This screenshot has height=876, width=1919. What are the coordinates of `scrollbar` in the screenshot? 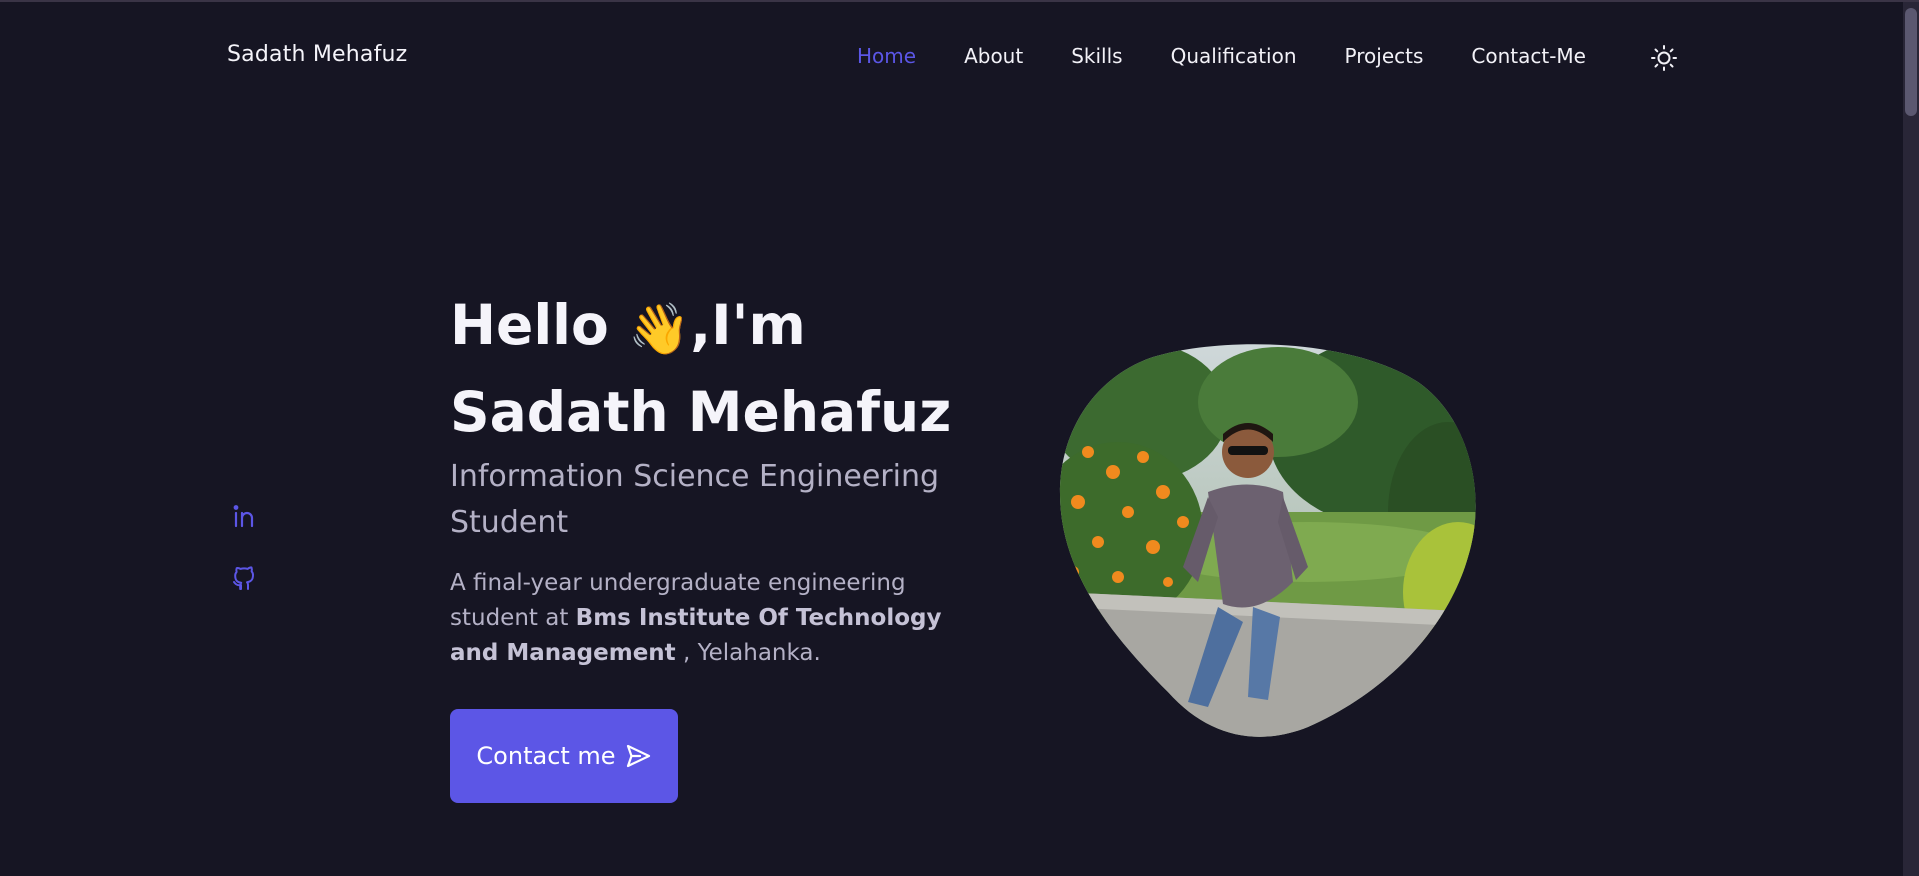 It's located at (1911, 439).